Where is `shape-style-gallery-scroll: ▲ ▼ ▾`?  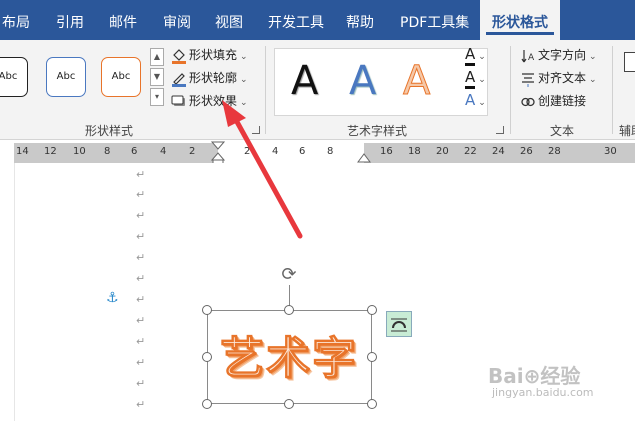 shape-style-gallery-scroll: ▲ ▼ ▾ is located at coordinates (157, 77).